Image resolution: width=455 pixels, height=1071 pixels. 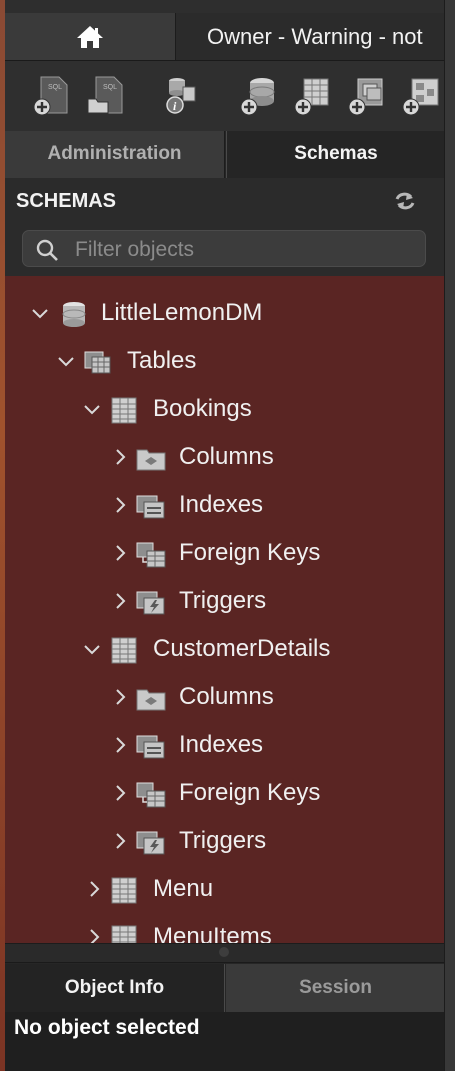 What do you see at coordinates (115, 988) in the screenshot?
I see `tab-object-info: Object Info` at bounding box center [115, 988].